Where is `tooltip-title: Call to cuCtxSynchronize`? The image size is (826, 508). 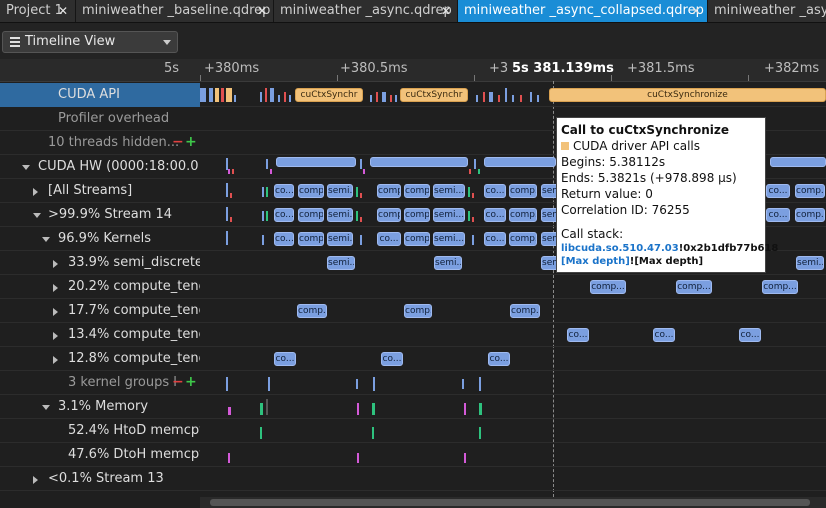 tooltip-title: Call to cuCtxSynchronize is located at coordinates (645, 130).